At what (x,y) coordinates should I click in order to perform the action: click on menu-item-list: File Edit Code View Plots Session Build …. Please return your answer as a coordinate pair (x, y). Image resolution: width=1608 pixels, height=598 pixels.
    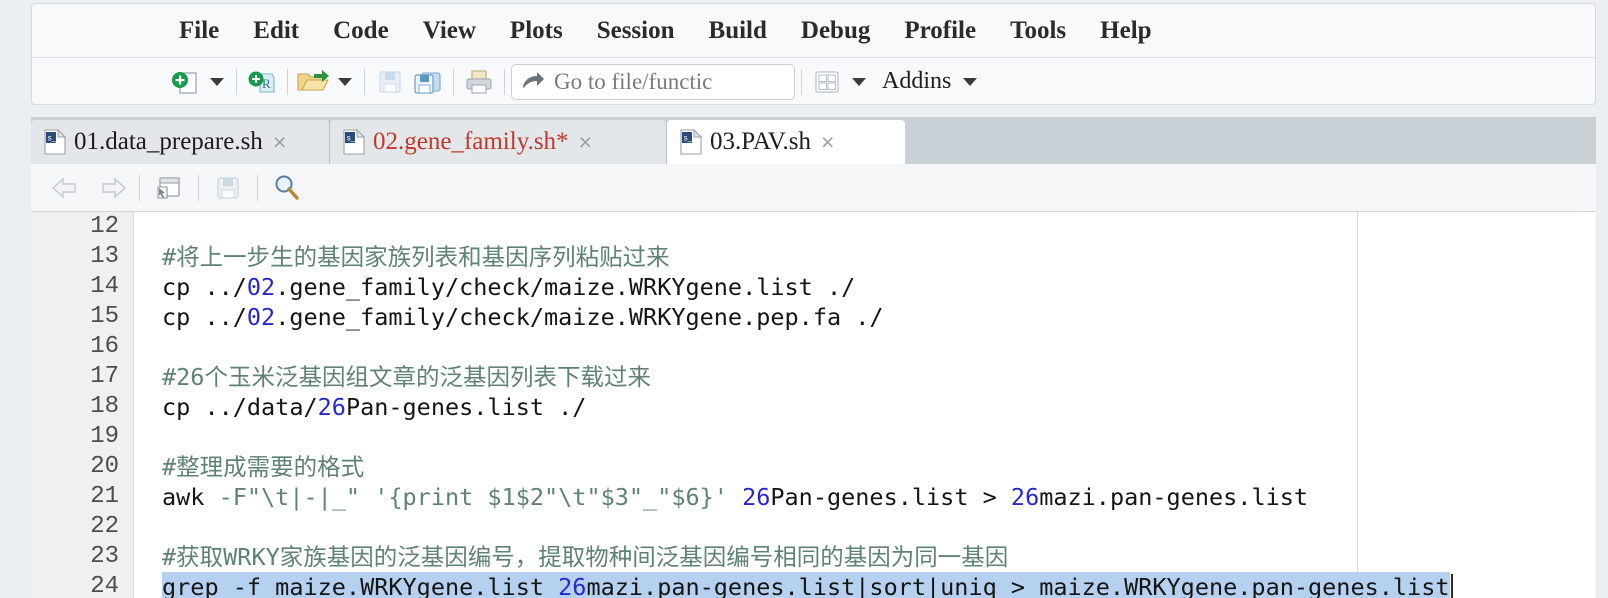
    Looking at the image, I should click on (665, 31).